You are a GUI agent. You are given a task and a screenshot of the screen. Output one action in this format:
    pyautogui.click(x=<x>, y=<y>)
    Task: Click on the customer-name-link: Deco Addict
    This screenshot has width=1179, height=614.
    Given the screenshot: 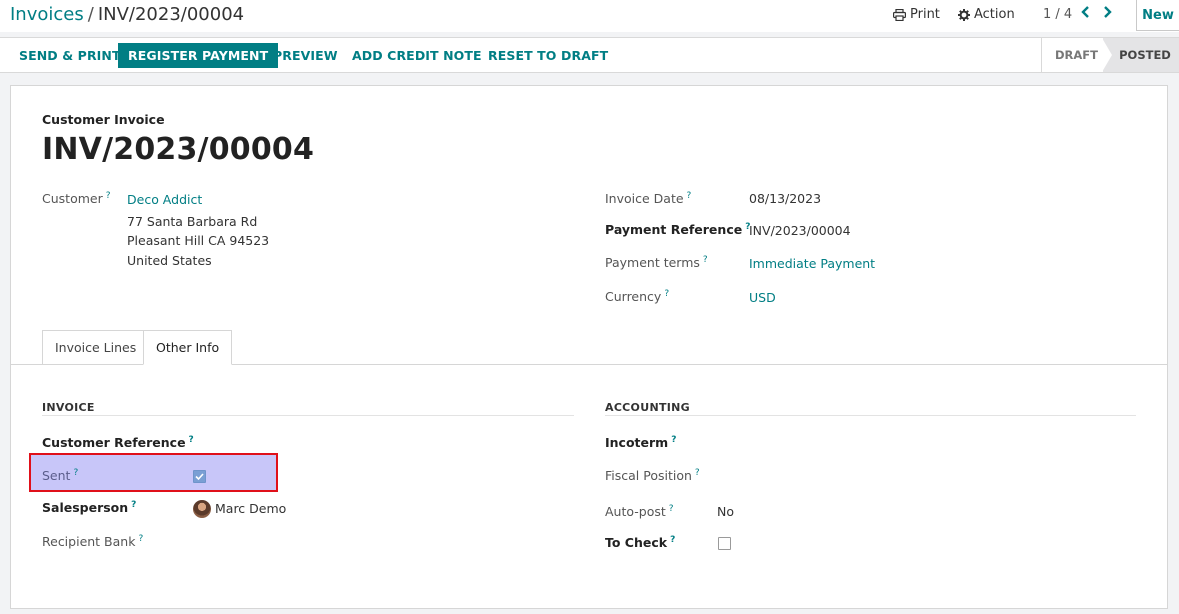 What is the action you would take?
    pyautogui.click(x=164, y=199)
    